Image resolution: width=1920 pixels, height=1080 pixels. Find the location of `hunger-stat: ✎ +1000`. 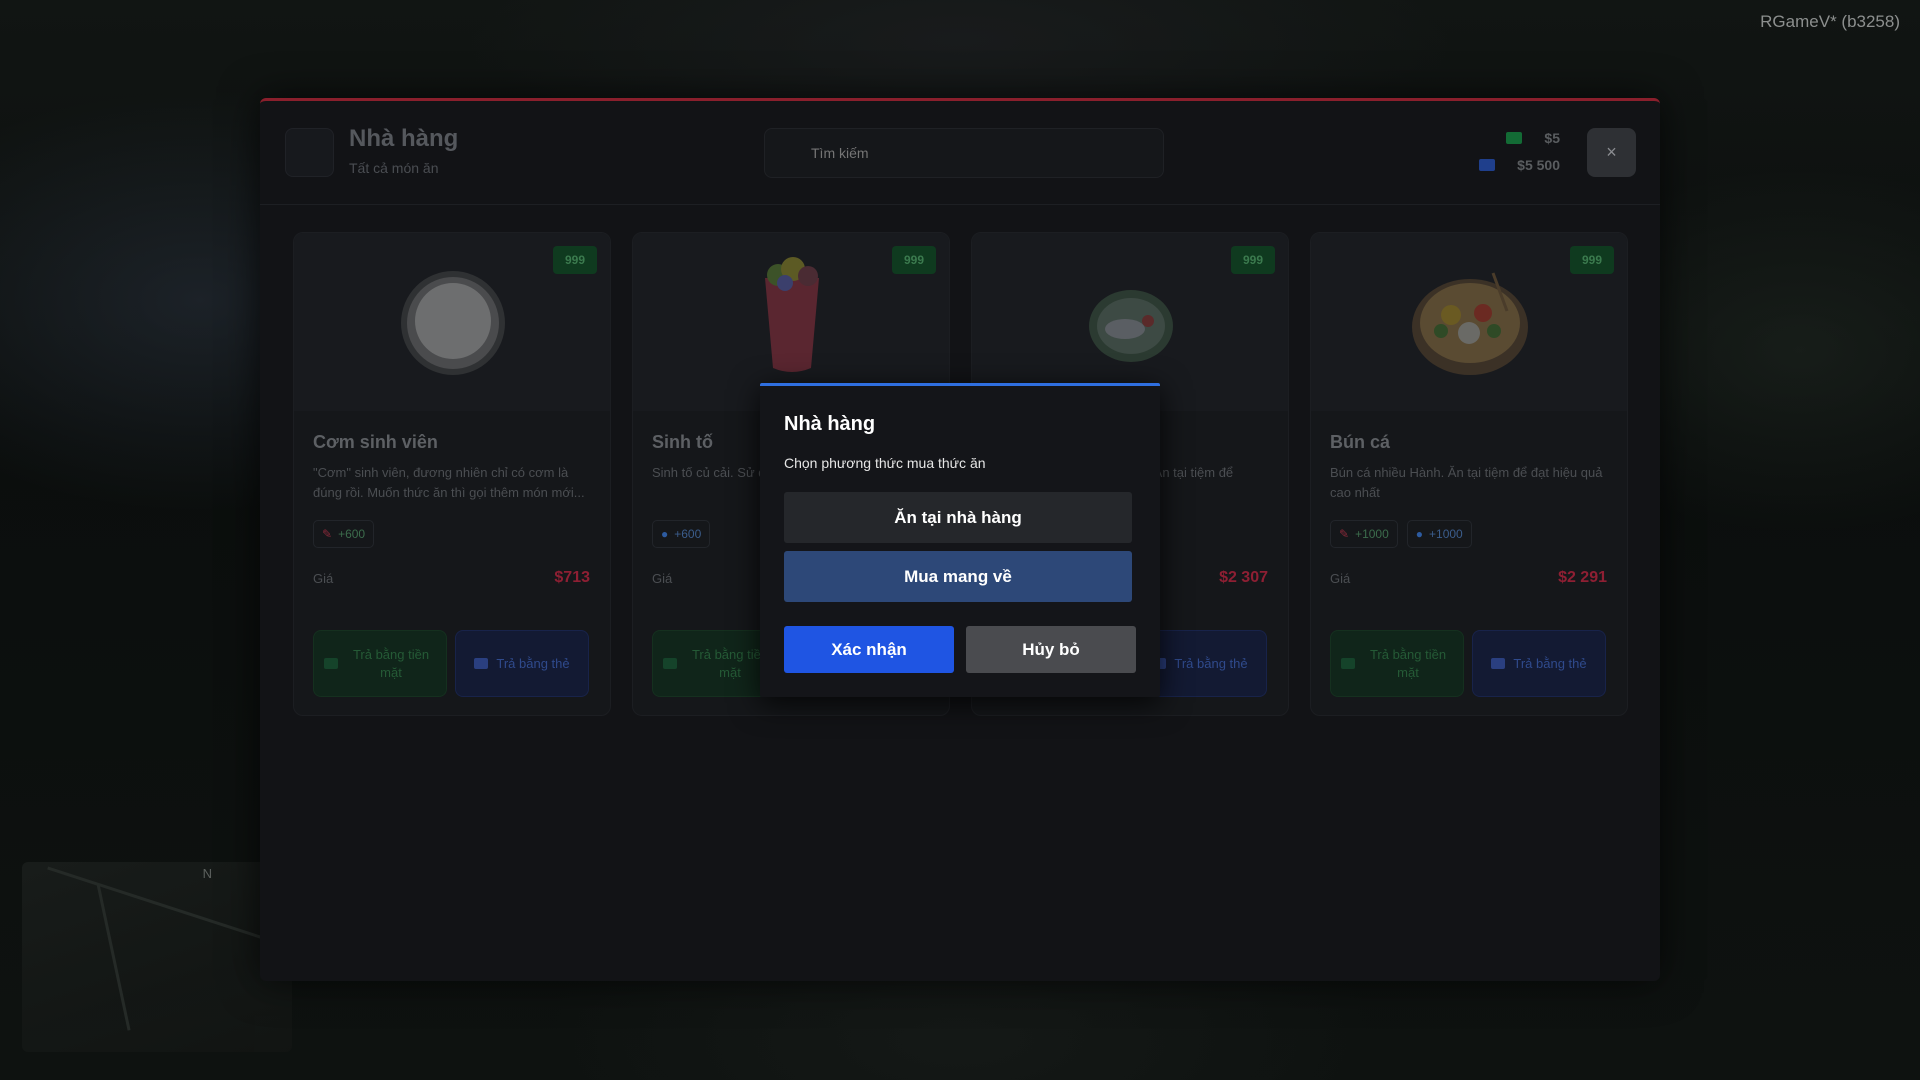

hunger-stat: ✎ +1000 is located at coordinates (1364, 534).